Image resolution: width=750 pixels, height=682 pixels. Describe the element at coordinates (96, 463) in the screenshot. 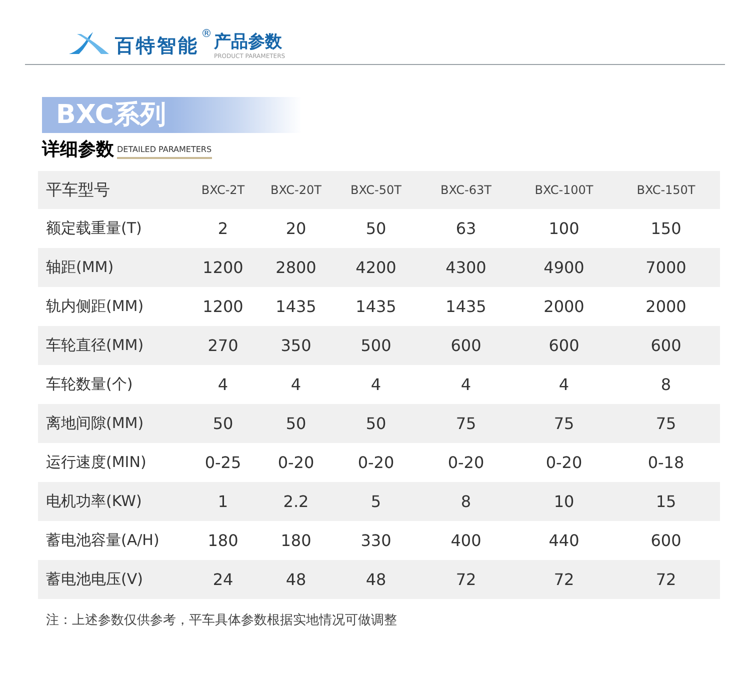

I see `row-label: 运行速度(MIN)` at that location.